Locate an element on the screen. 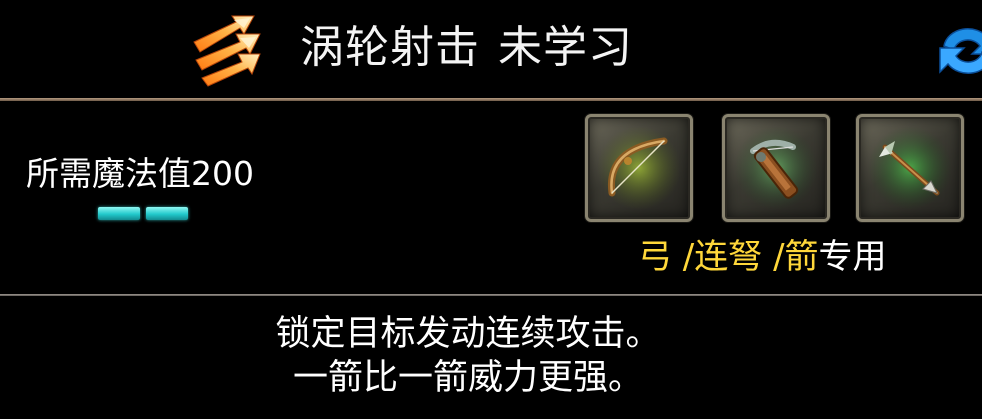 Image resolution: width=982 pixels, height=419 pixels. weapon-slot-arrow is located at coordinates (910, 168).